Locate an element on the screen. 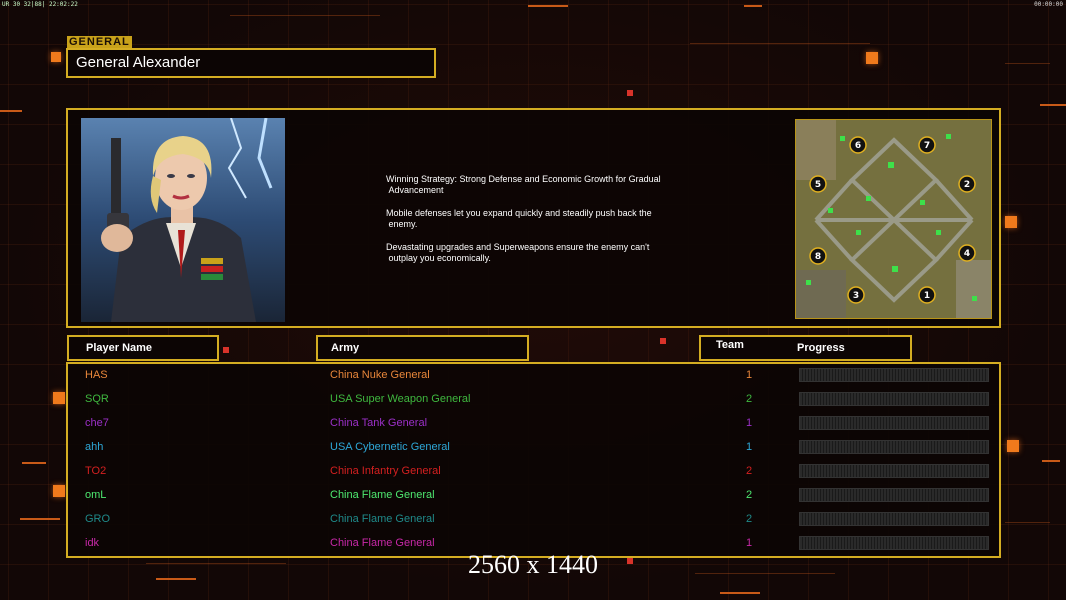 The image size is (1066, 600). player-army: China Nuke General is located at coordinates (380, 375).